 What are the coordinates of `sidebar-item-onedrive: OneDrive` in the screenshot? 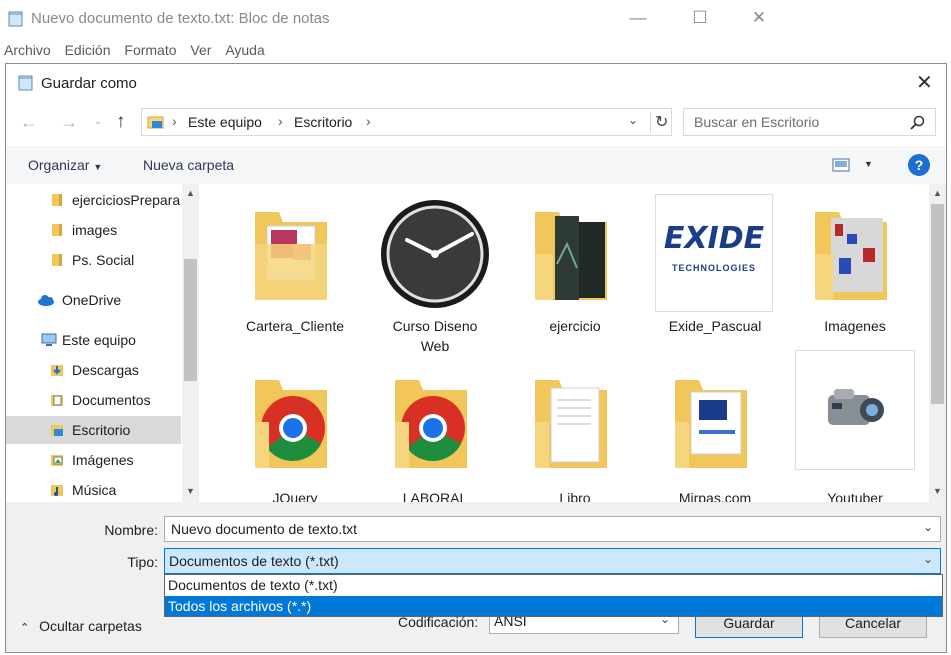 It's located at (93, 300).